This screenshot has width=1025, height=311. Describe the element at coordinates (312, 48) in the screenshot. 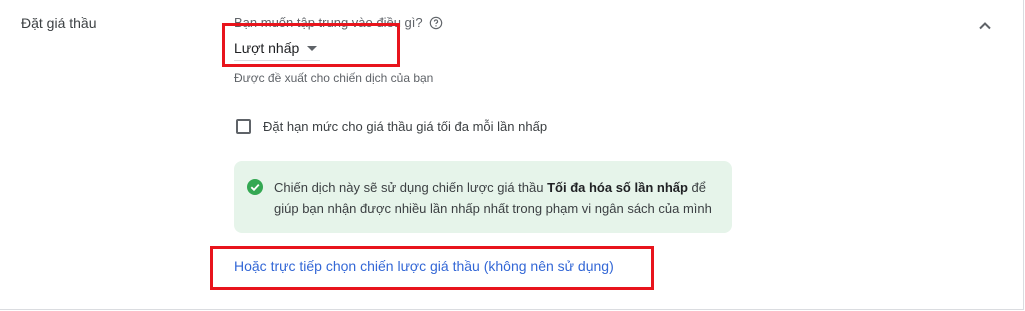

I see `dropdown-arrow-icon` at that location.